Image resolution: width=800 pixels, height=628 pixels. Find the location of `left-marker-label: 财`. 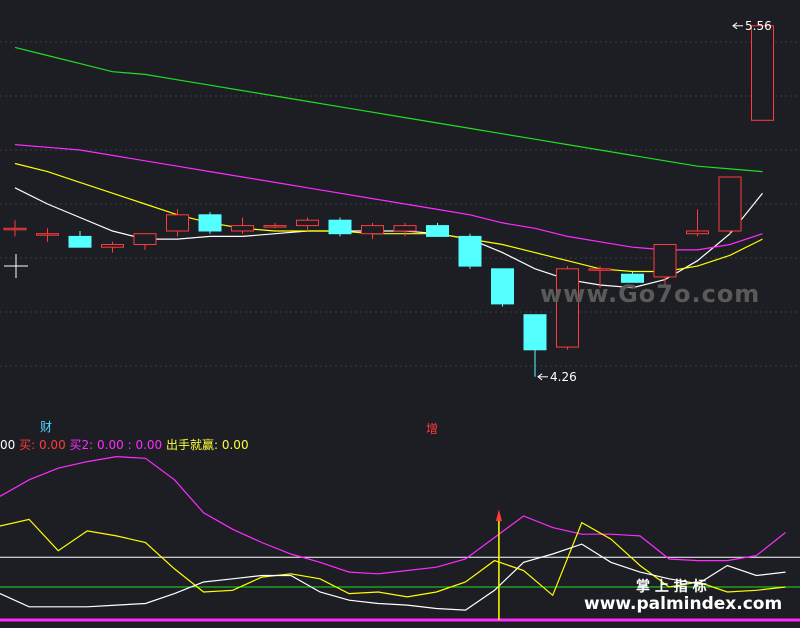

left-marker-label: 财 is located at coordinates (46, 427).